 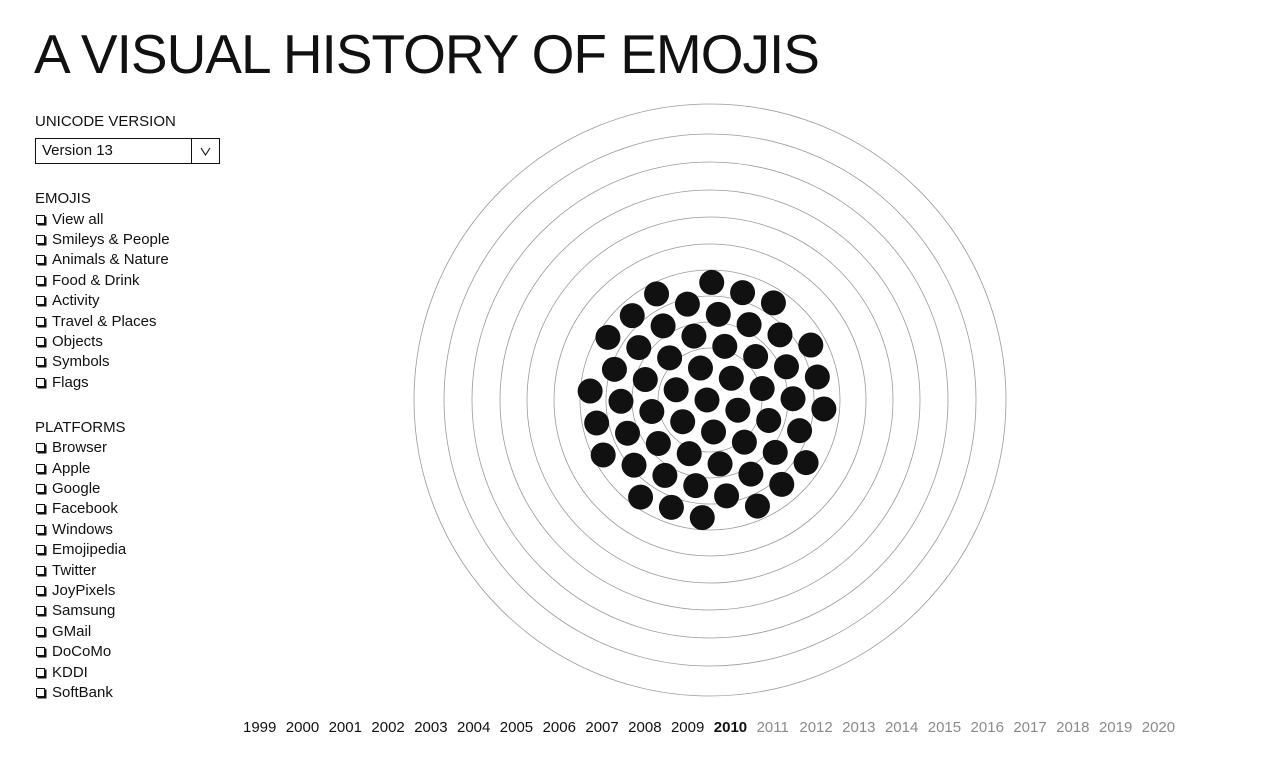 I want to click on platform-option-softbank: SoftBank, so click(x=155, y=692).